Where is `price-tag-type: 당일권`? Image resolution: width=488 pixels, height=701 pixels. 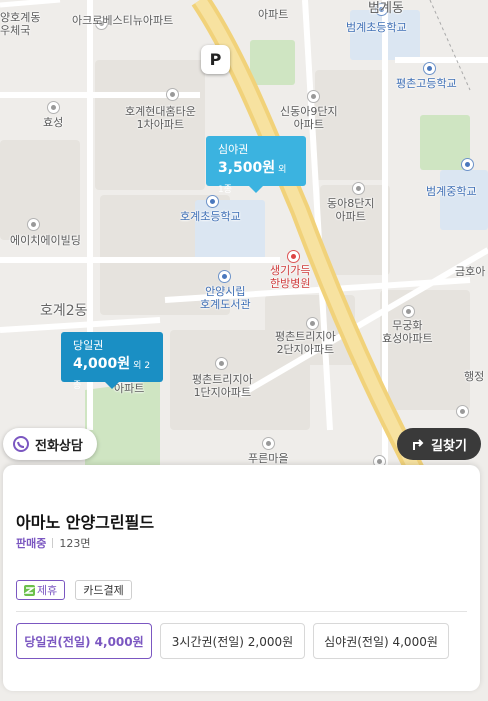
price-tag-type: 당일권 is located at coordinates (88, 345).